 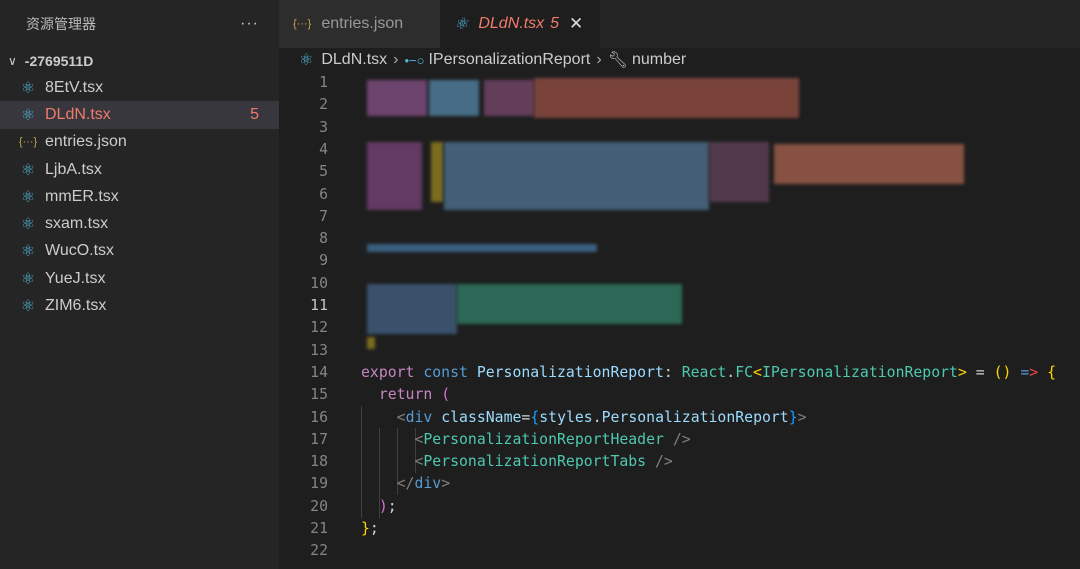 What do you see at coordinates (576, 24) in the screenshot?
I see `close-icon: ✕` at bounding box center [576, 24].